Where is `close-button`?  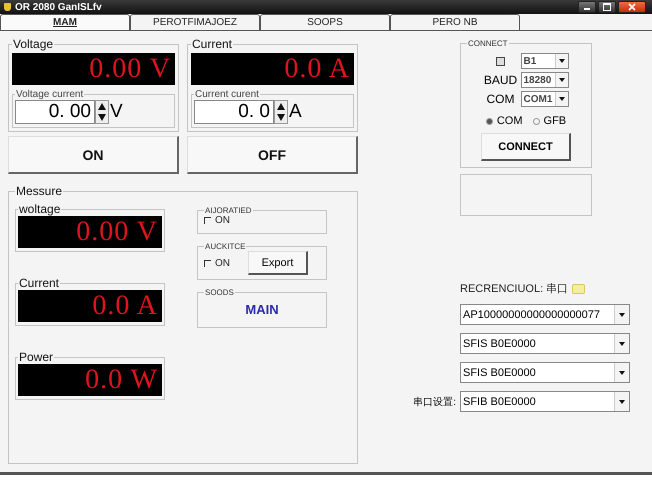 close-button is located at coordinates (632, 7).